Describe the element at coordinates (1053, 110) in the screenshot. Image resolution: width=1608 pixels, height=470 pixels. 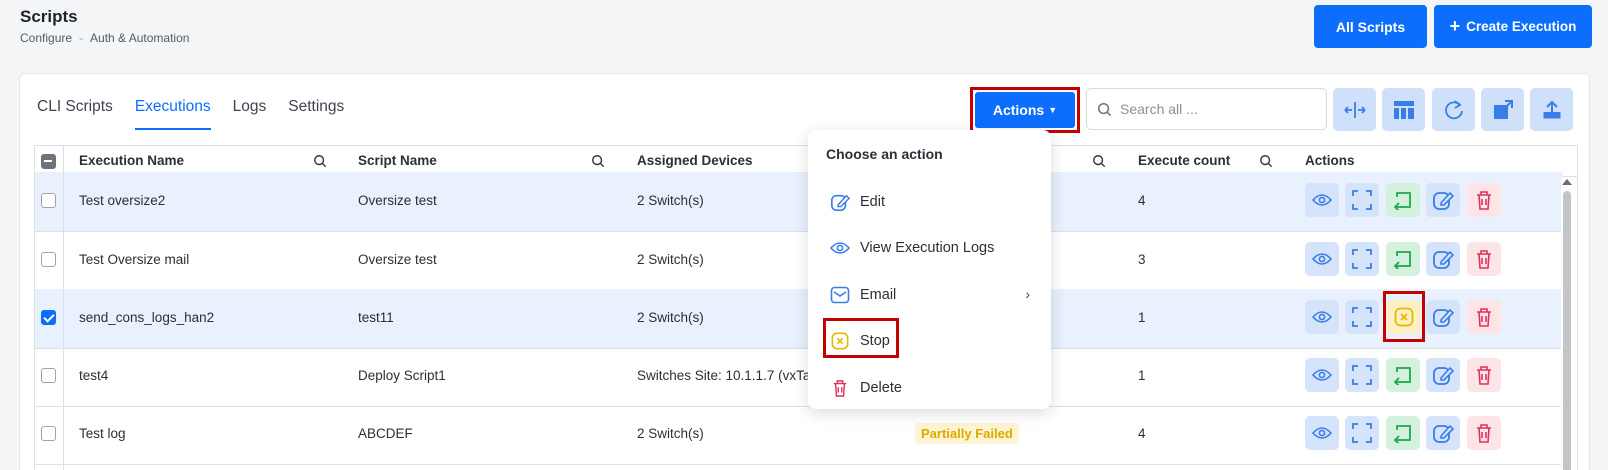
I see `caret-down-icon: ▼` at that location.